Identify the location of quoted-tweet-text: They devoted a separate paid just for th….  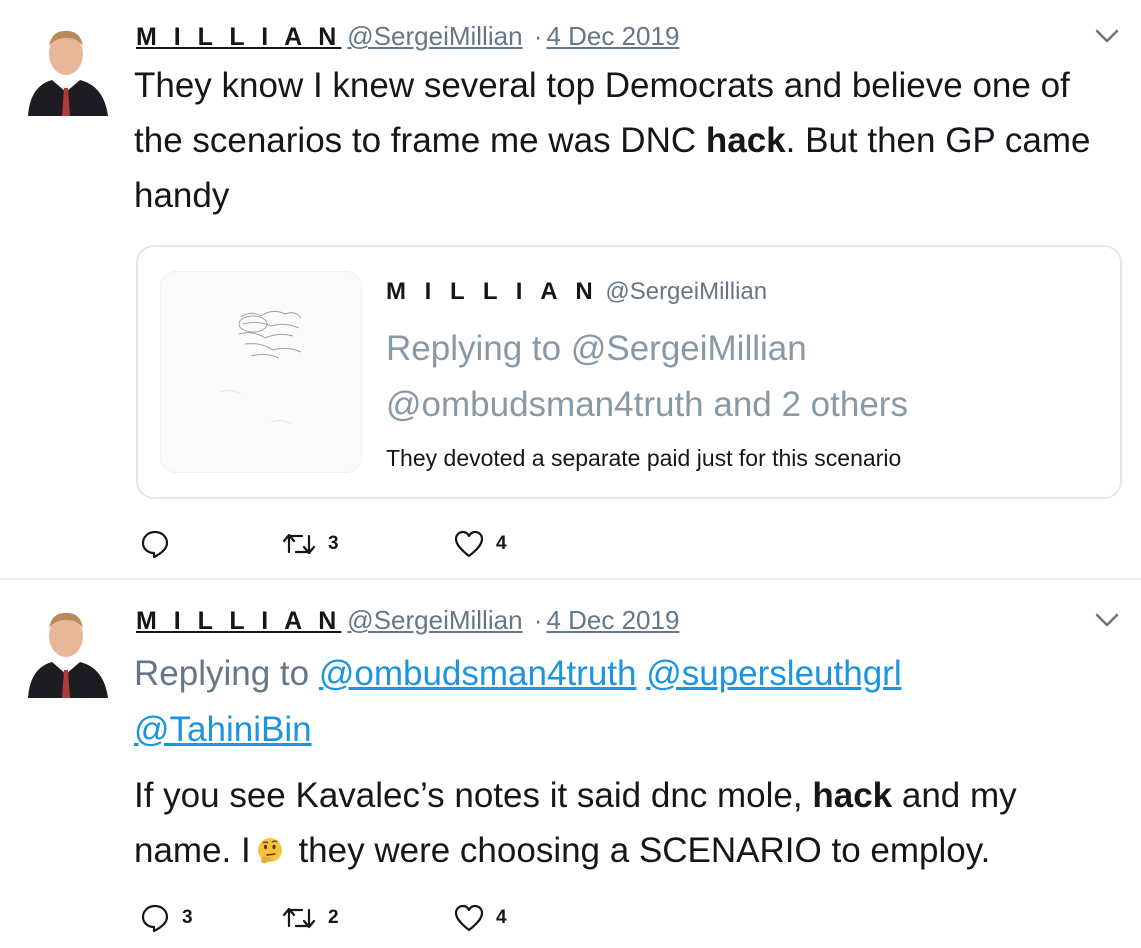
(644, 458).